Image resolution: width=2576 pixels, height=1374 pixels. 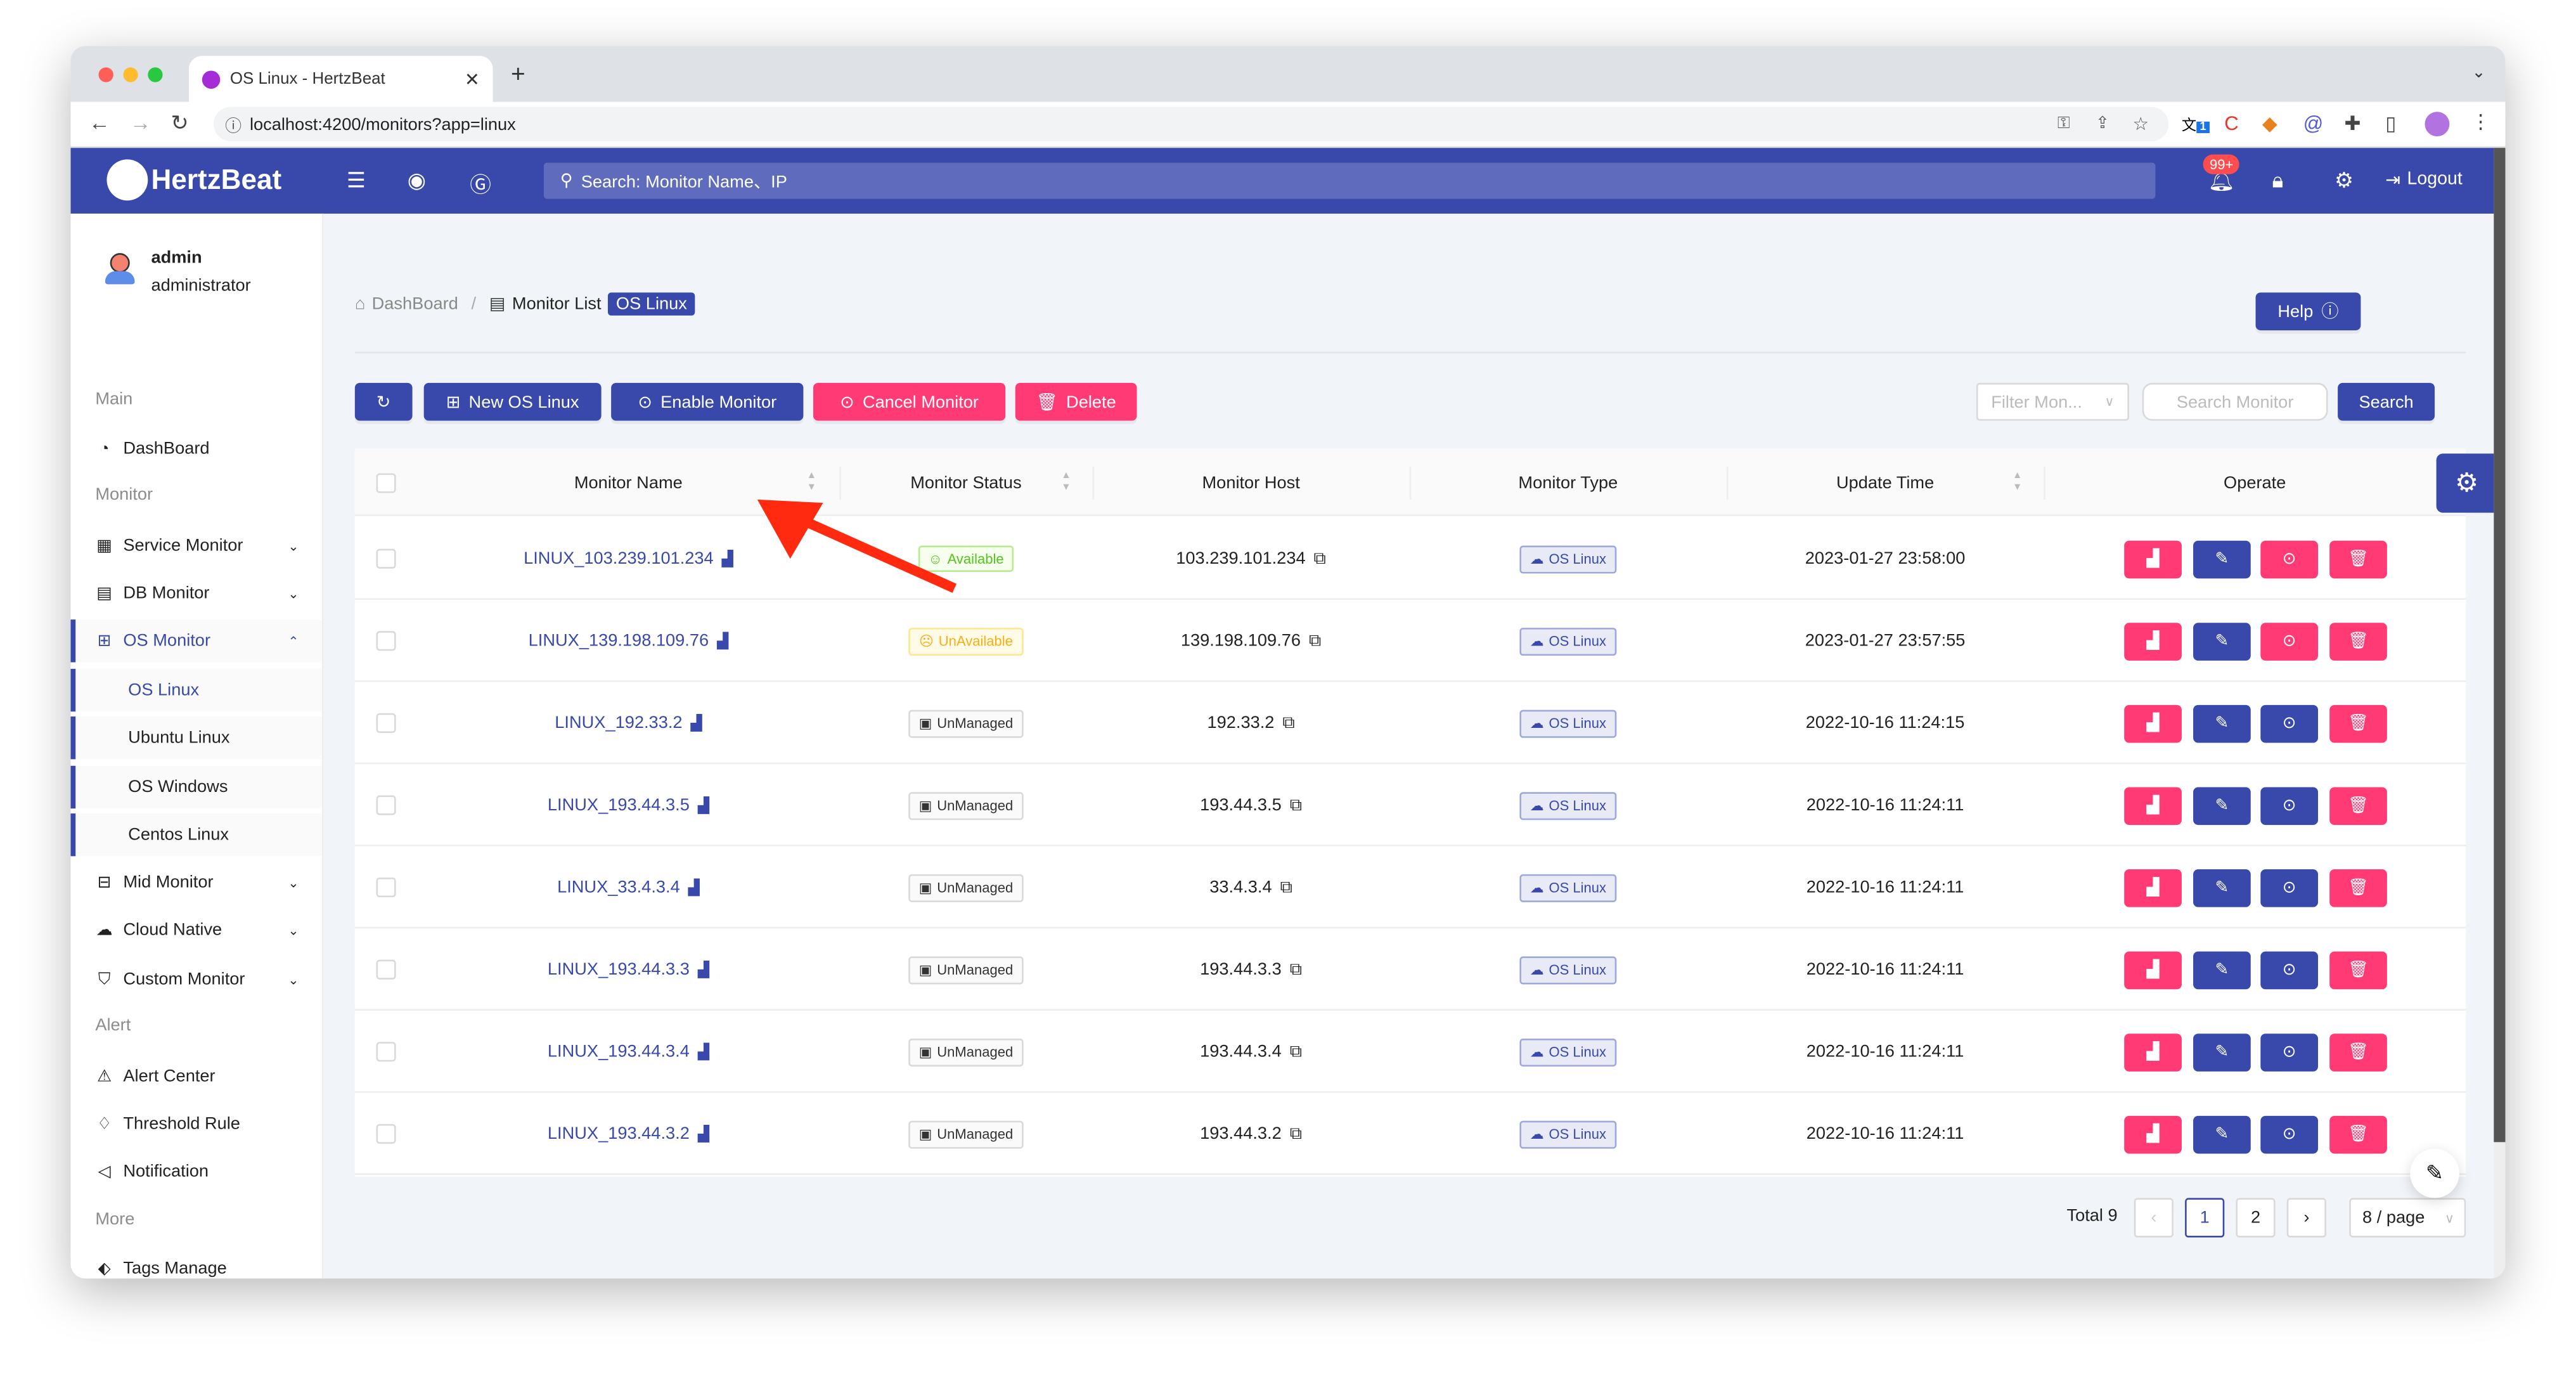 I want to click on maximize-window-button, so click(x=155, y=74).